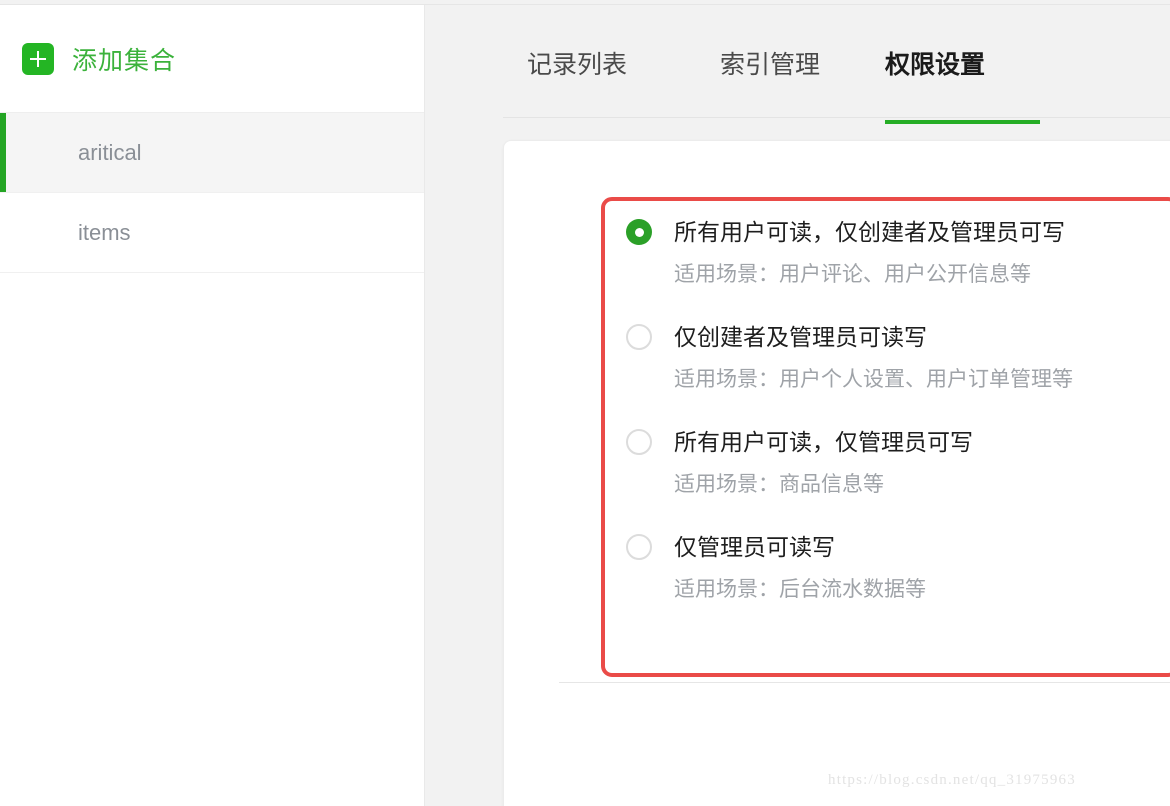  Describe the element at coordinates (896, 463) in the screenshot. I see `permission-option-2: 所有用户可读，仅管理员可写 适用场景：商品信息等` at that location.